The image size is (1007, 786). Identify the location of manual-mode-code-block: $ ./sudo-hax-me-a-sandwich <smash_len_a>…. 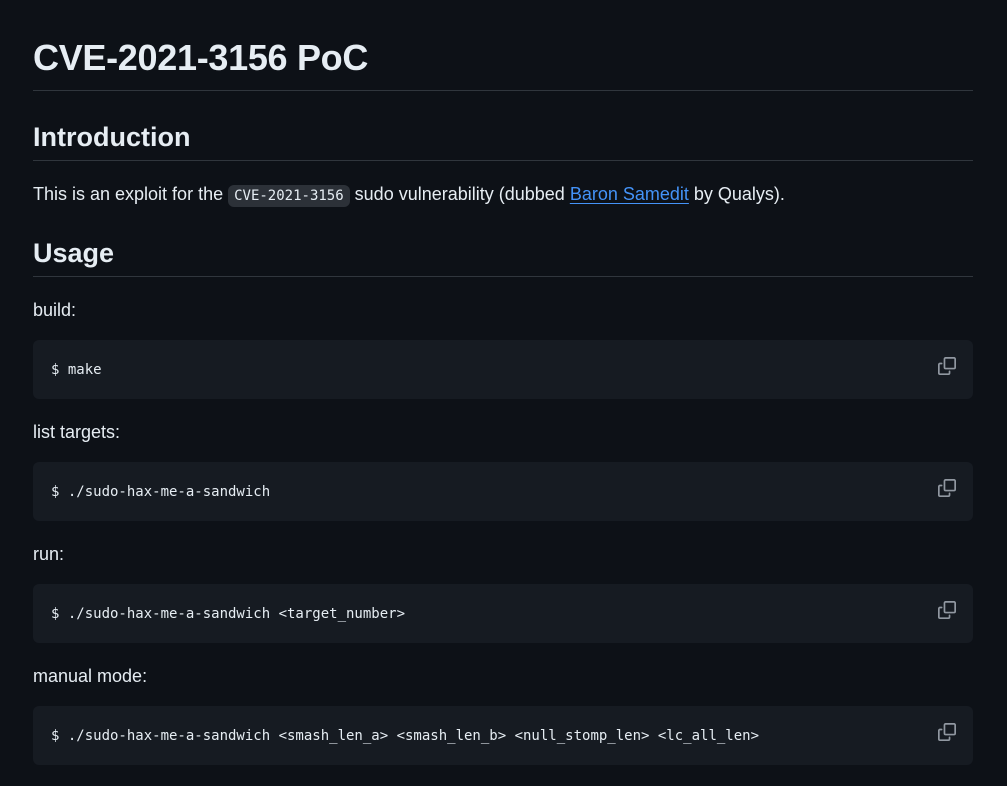
(503, 735).